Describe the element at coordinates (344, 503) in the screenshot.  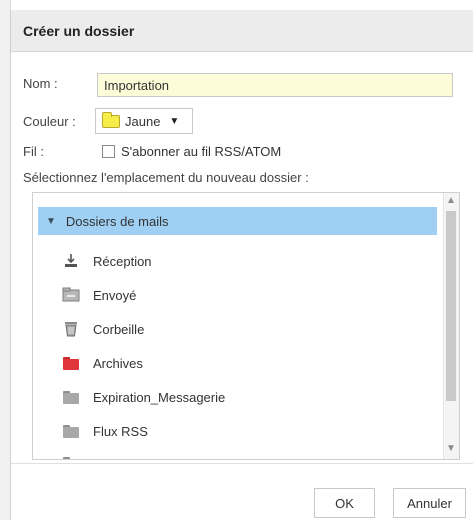
I see `ok-button: OK` at that location.